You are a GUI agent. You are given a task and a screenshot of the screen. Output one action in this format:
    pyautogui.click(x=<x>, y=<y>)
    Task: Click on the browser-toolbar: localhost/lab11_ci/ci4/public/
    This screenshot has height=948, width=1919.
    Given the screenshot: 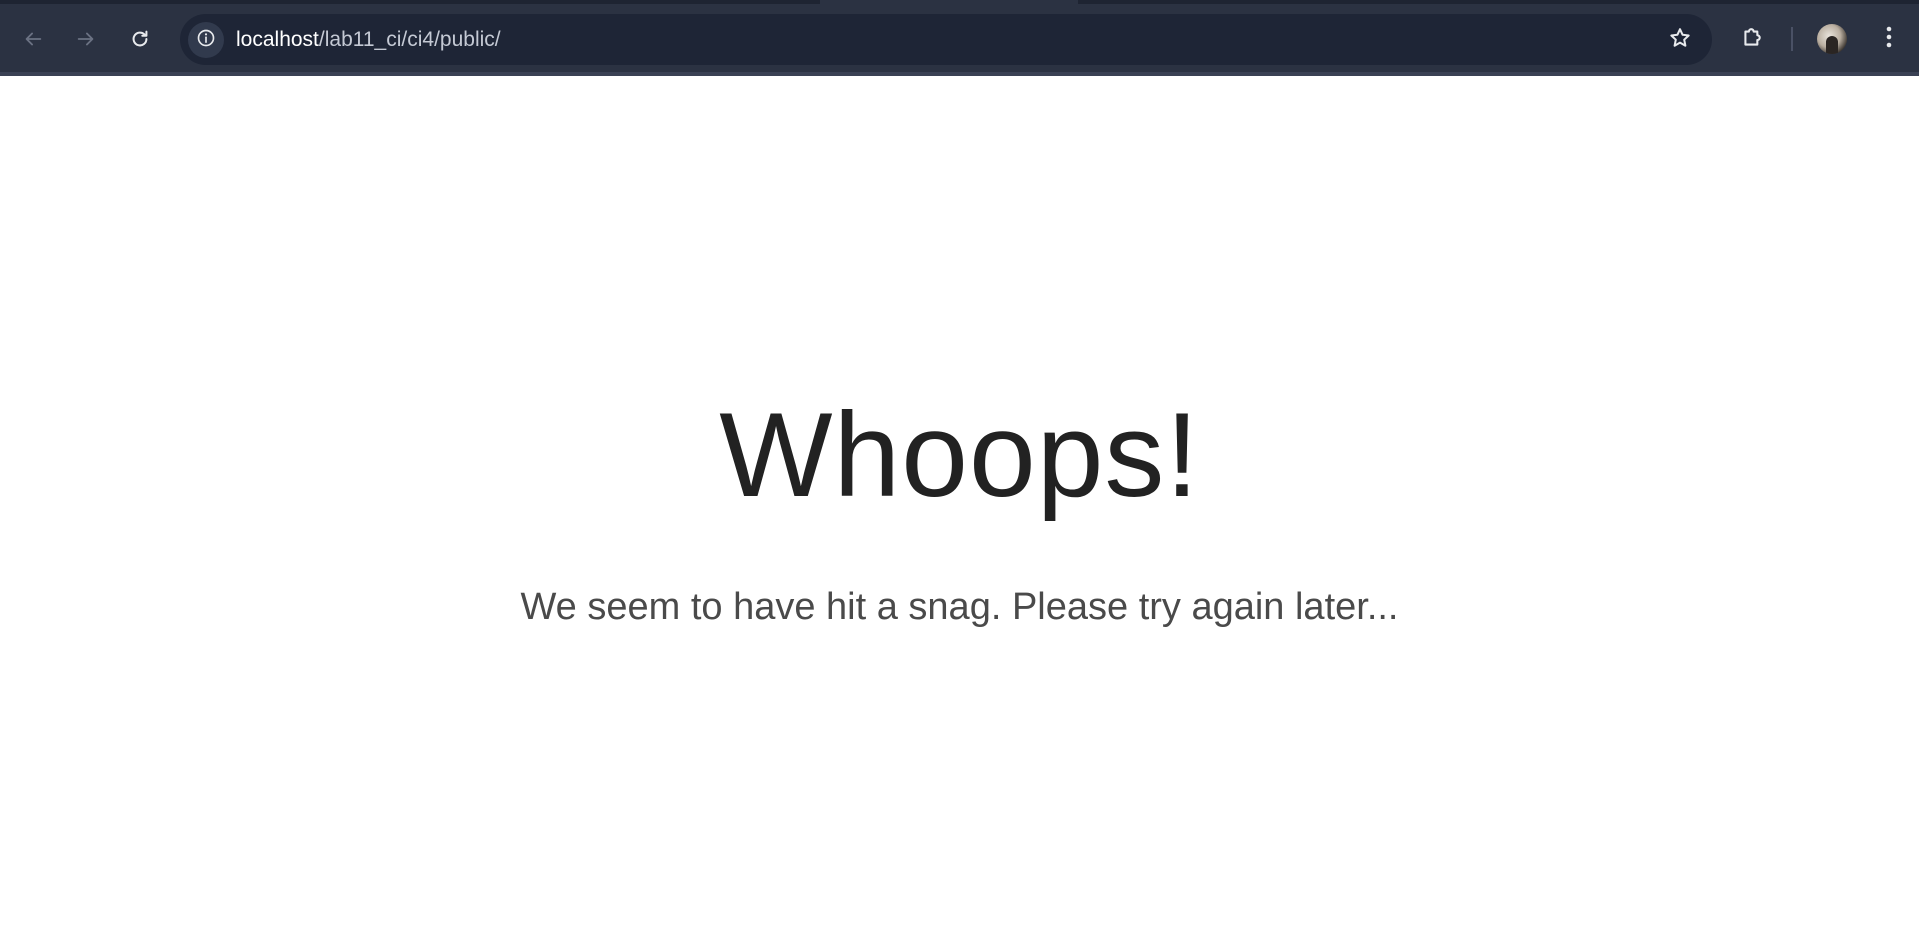 What is the action you would take?
    pyautogui.click(x=959, y=38)
    